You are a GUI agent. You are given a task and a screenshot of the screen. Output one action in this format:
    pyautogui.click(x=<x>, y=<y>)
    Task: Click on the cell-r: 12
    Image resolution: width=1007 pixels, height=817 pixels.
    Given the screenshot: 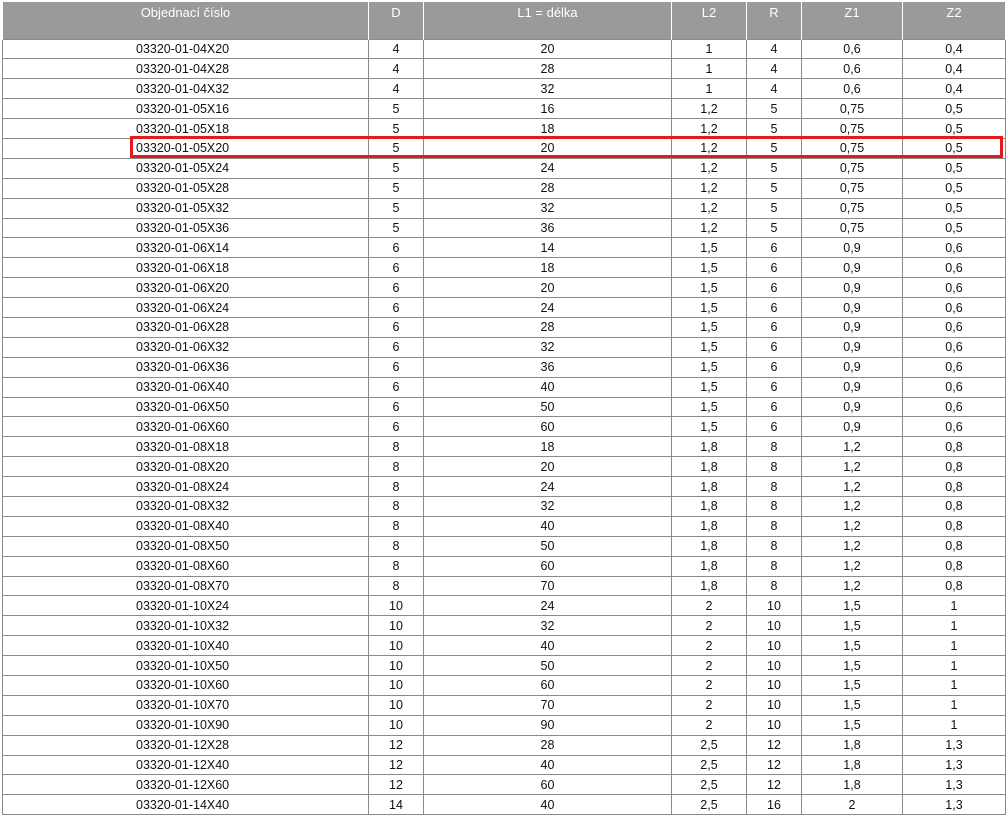 What is the action you would take?
    pyautogui.click(x=774, y=745)
    